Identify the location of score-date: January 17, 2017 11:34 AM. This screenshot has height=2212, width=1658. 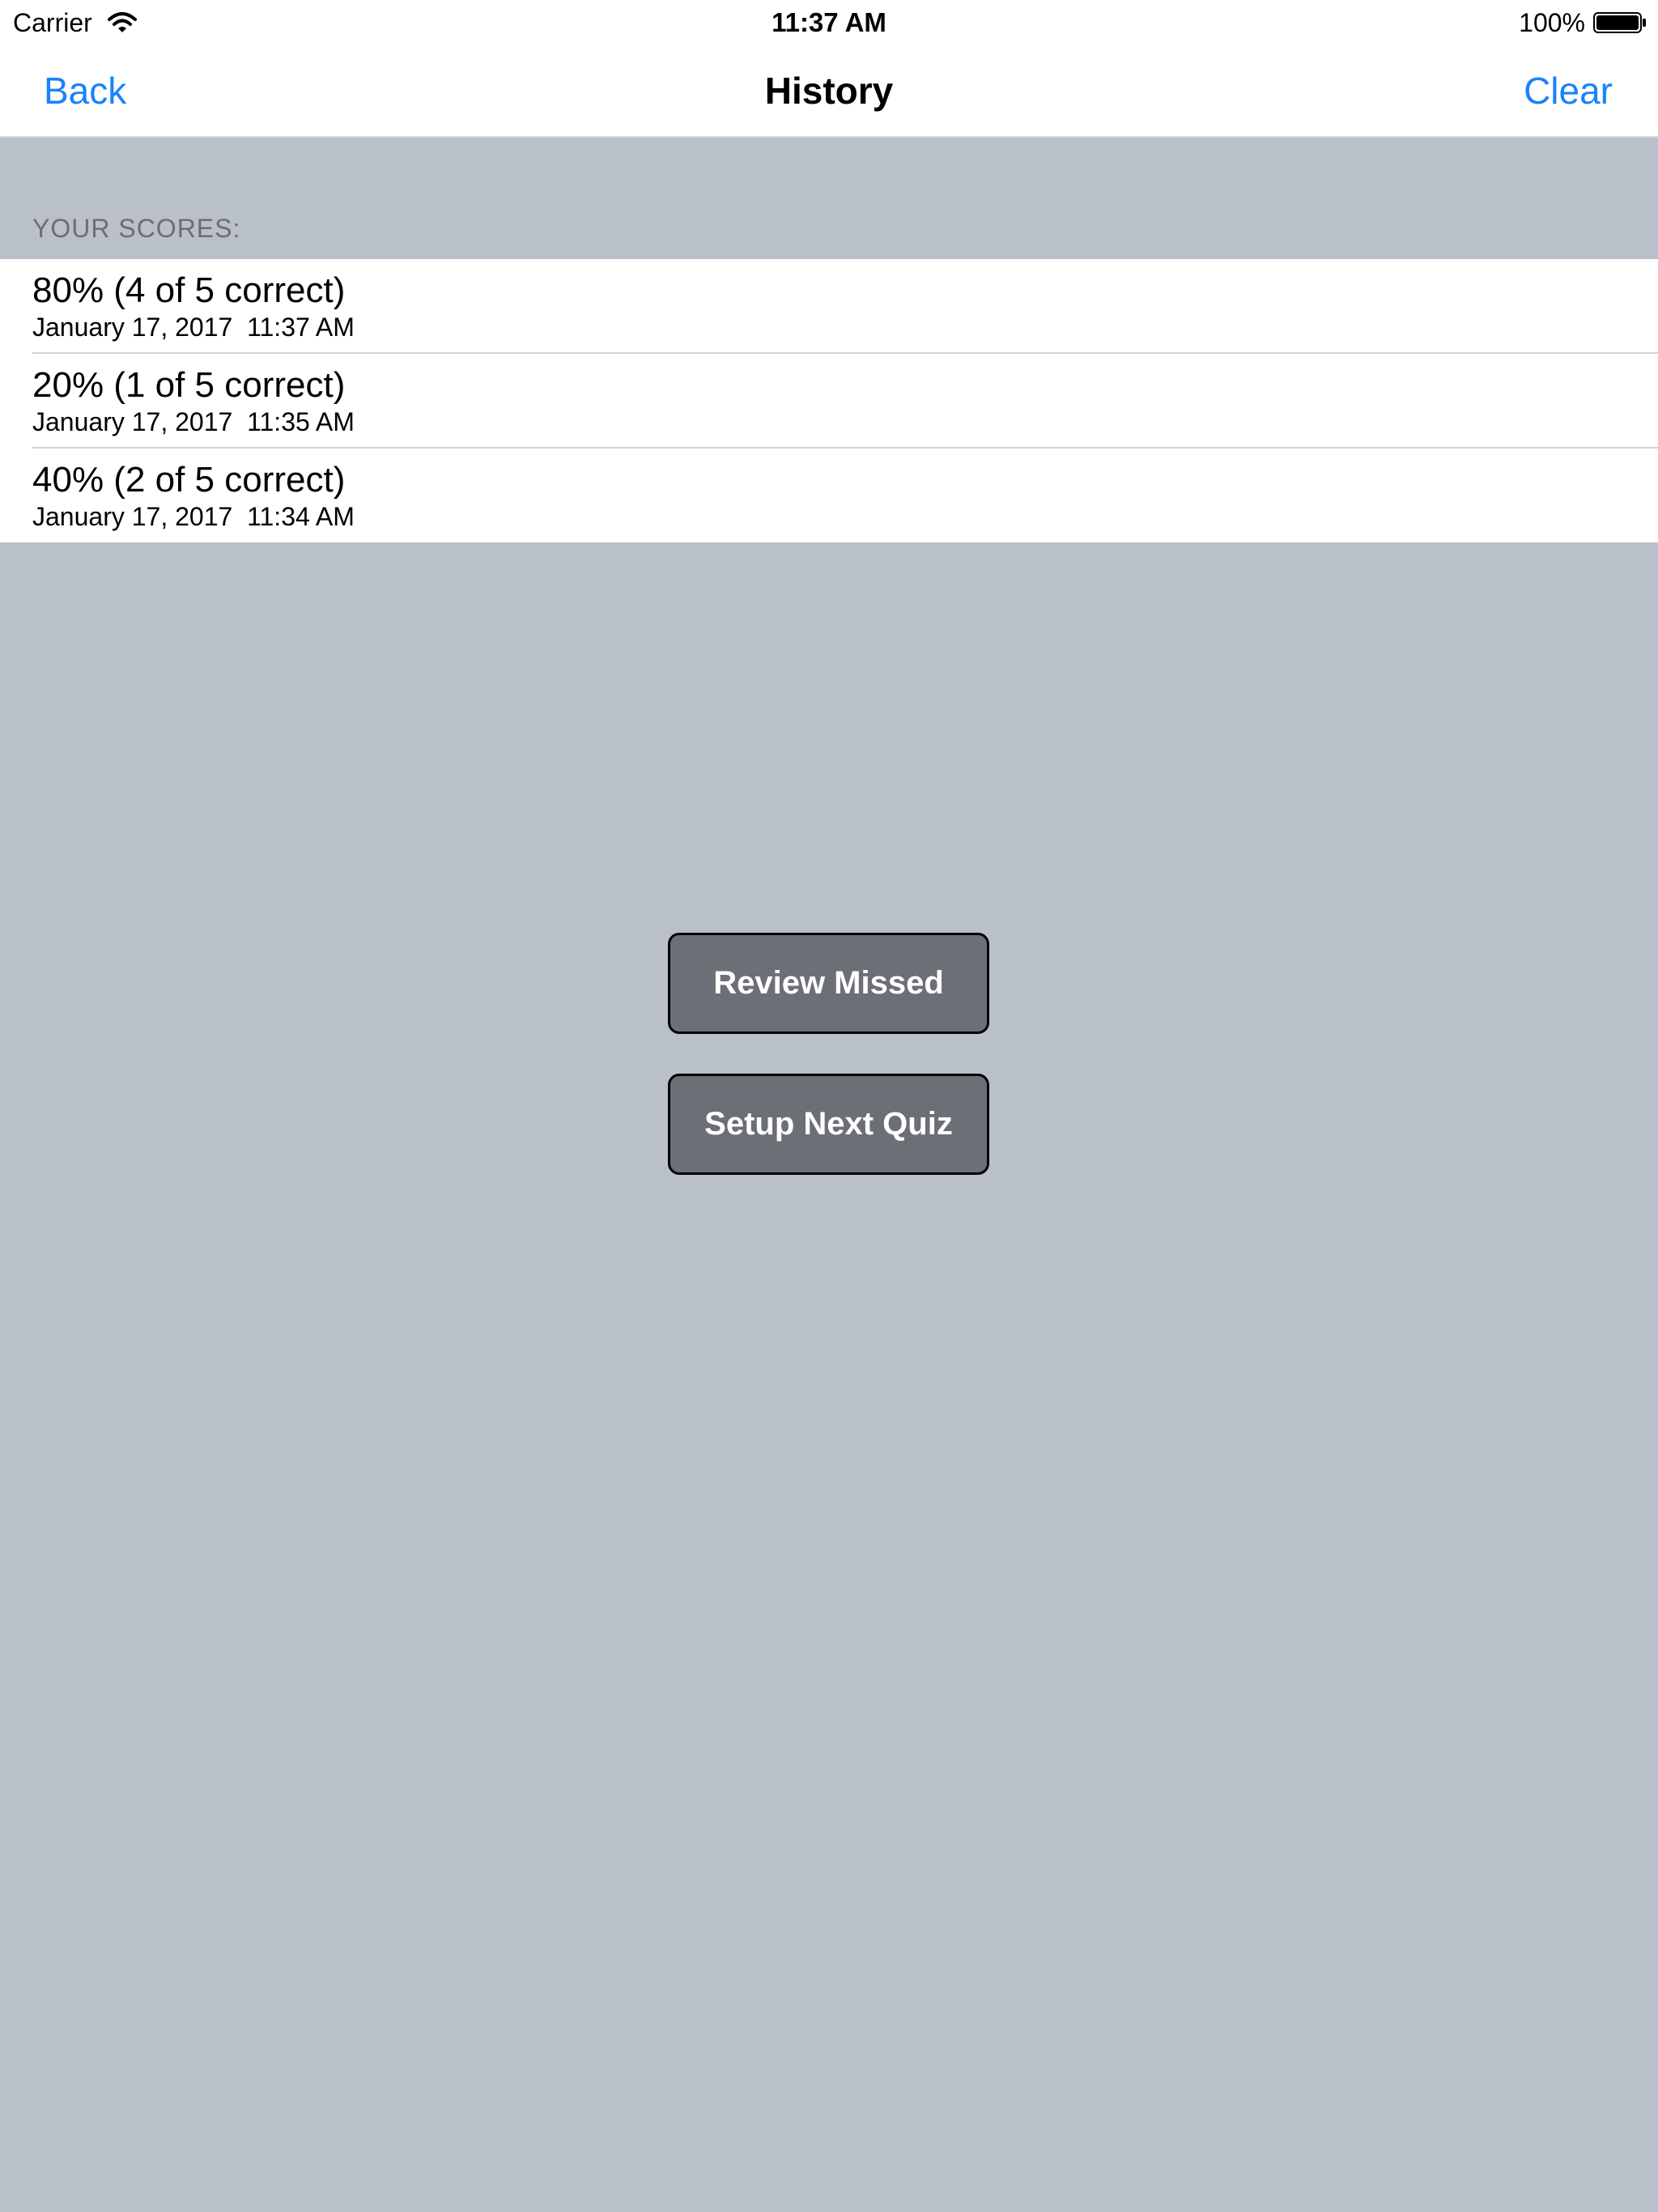
(193, 517).